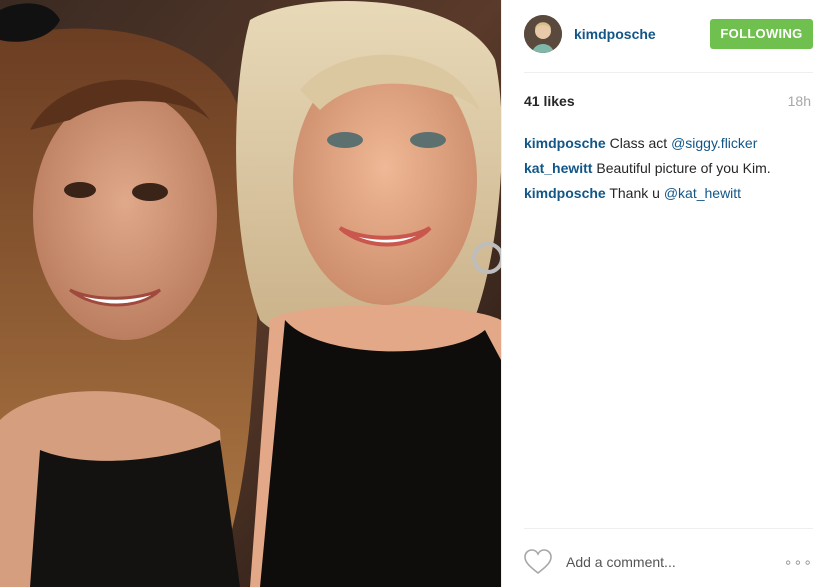 The height and width of the screenshot is (587, 821). Describe the element at coordinates (668, 72) in the screenshot. I see `header-divider` at that location.